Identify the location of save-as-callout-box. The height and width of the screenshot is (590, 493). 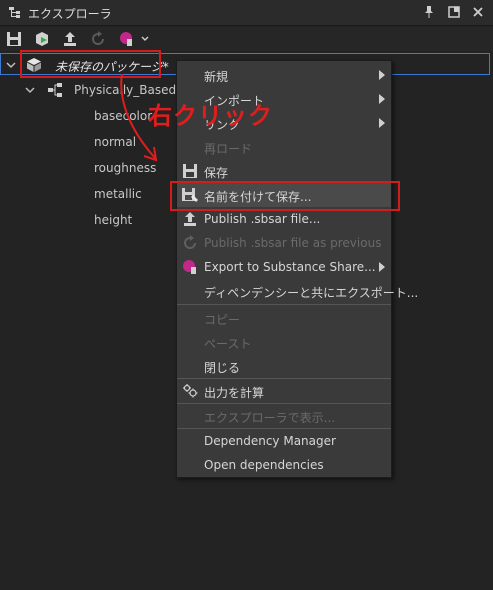
(285, 196).